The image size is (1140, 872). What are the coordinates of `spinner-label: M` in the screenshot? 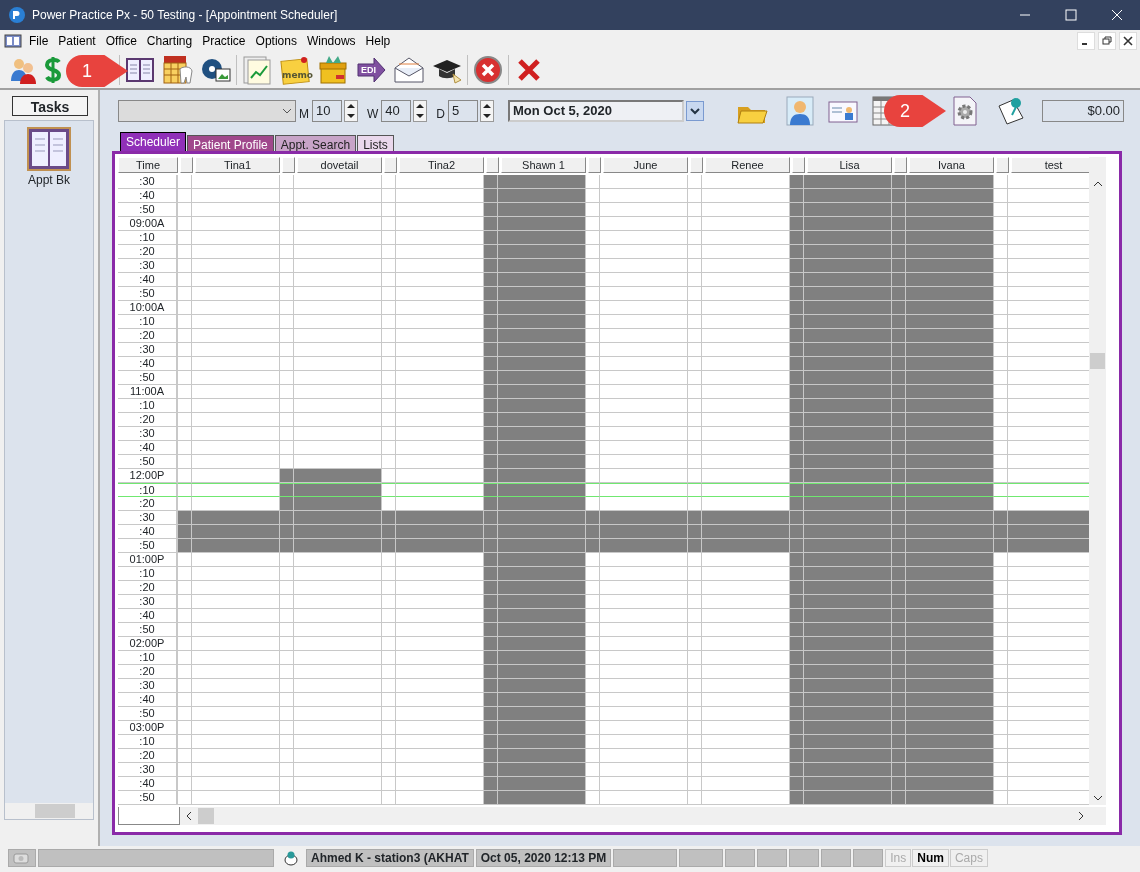 It's located at (304, 114).